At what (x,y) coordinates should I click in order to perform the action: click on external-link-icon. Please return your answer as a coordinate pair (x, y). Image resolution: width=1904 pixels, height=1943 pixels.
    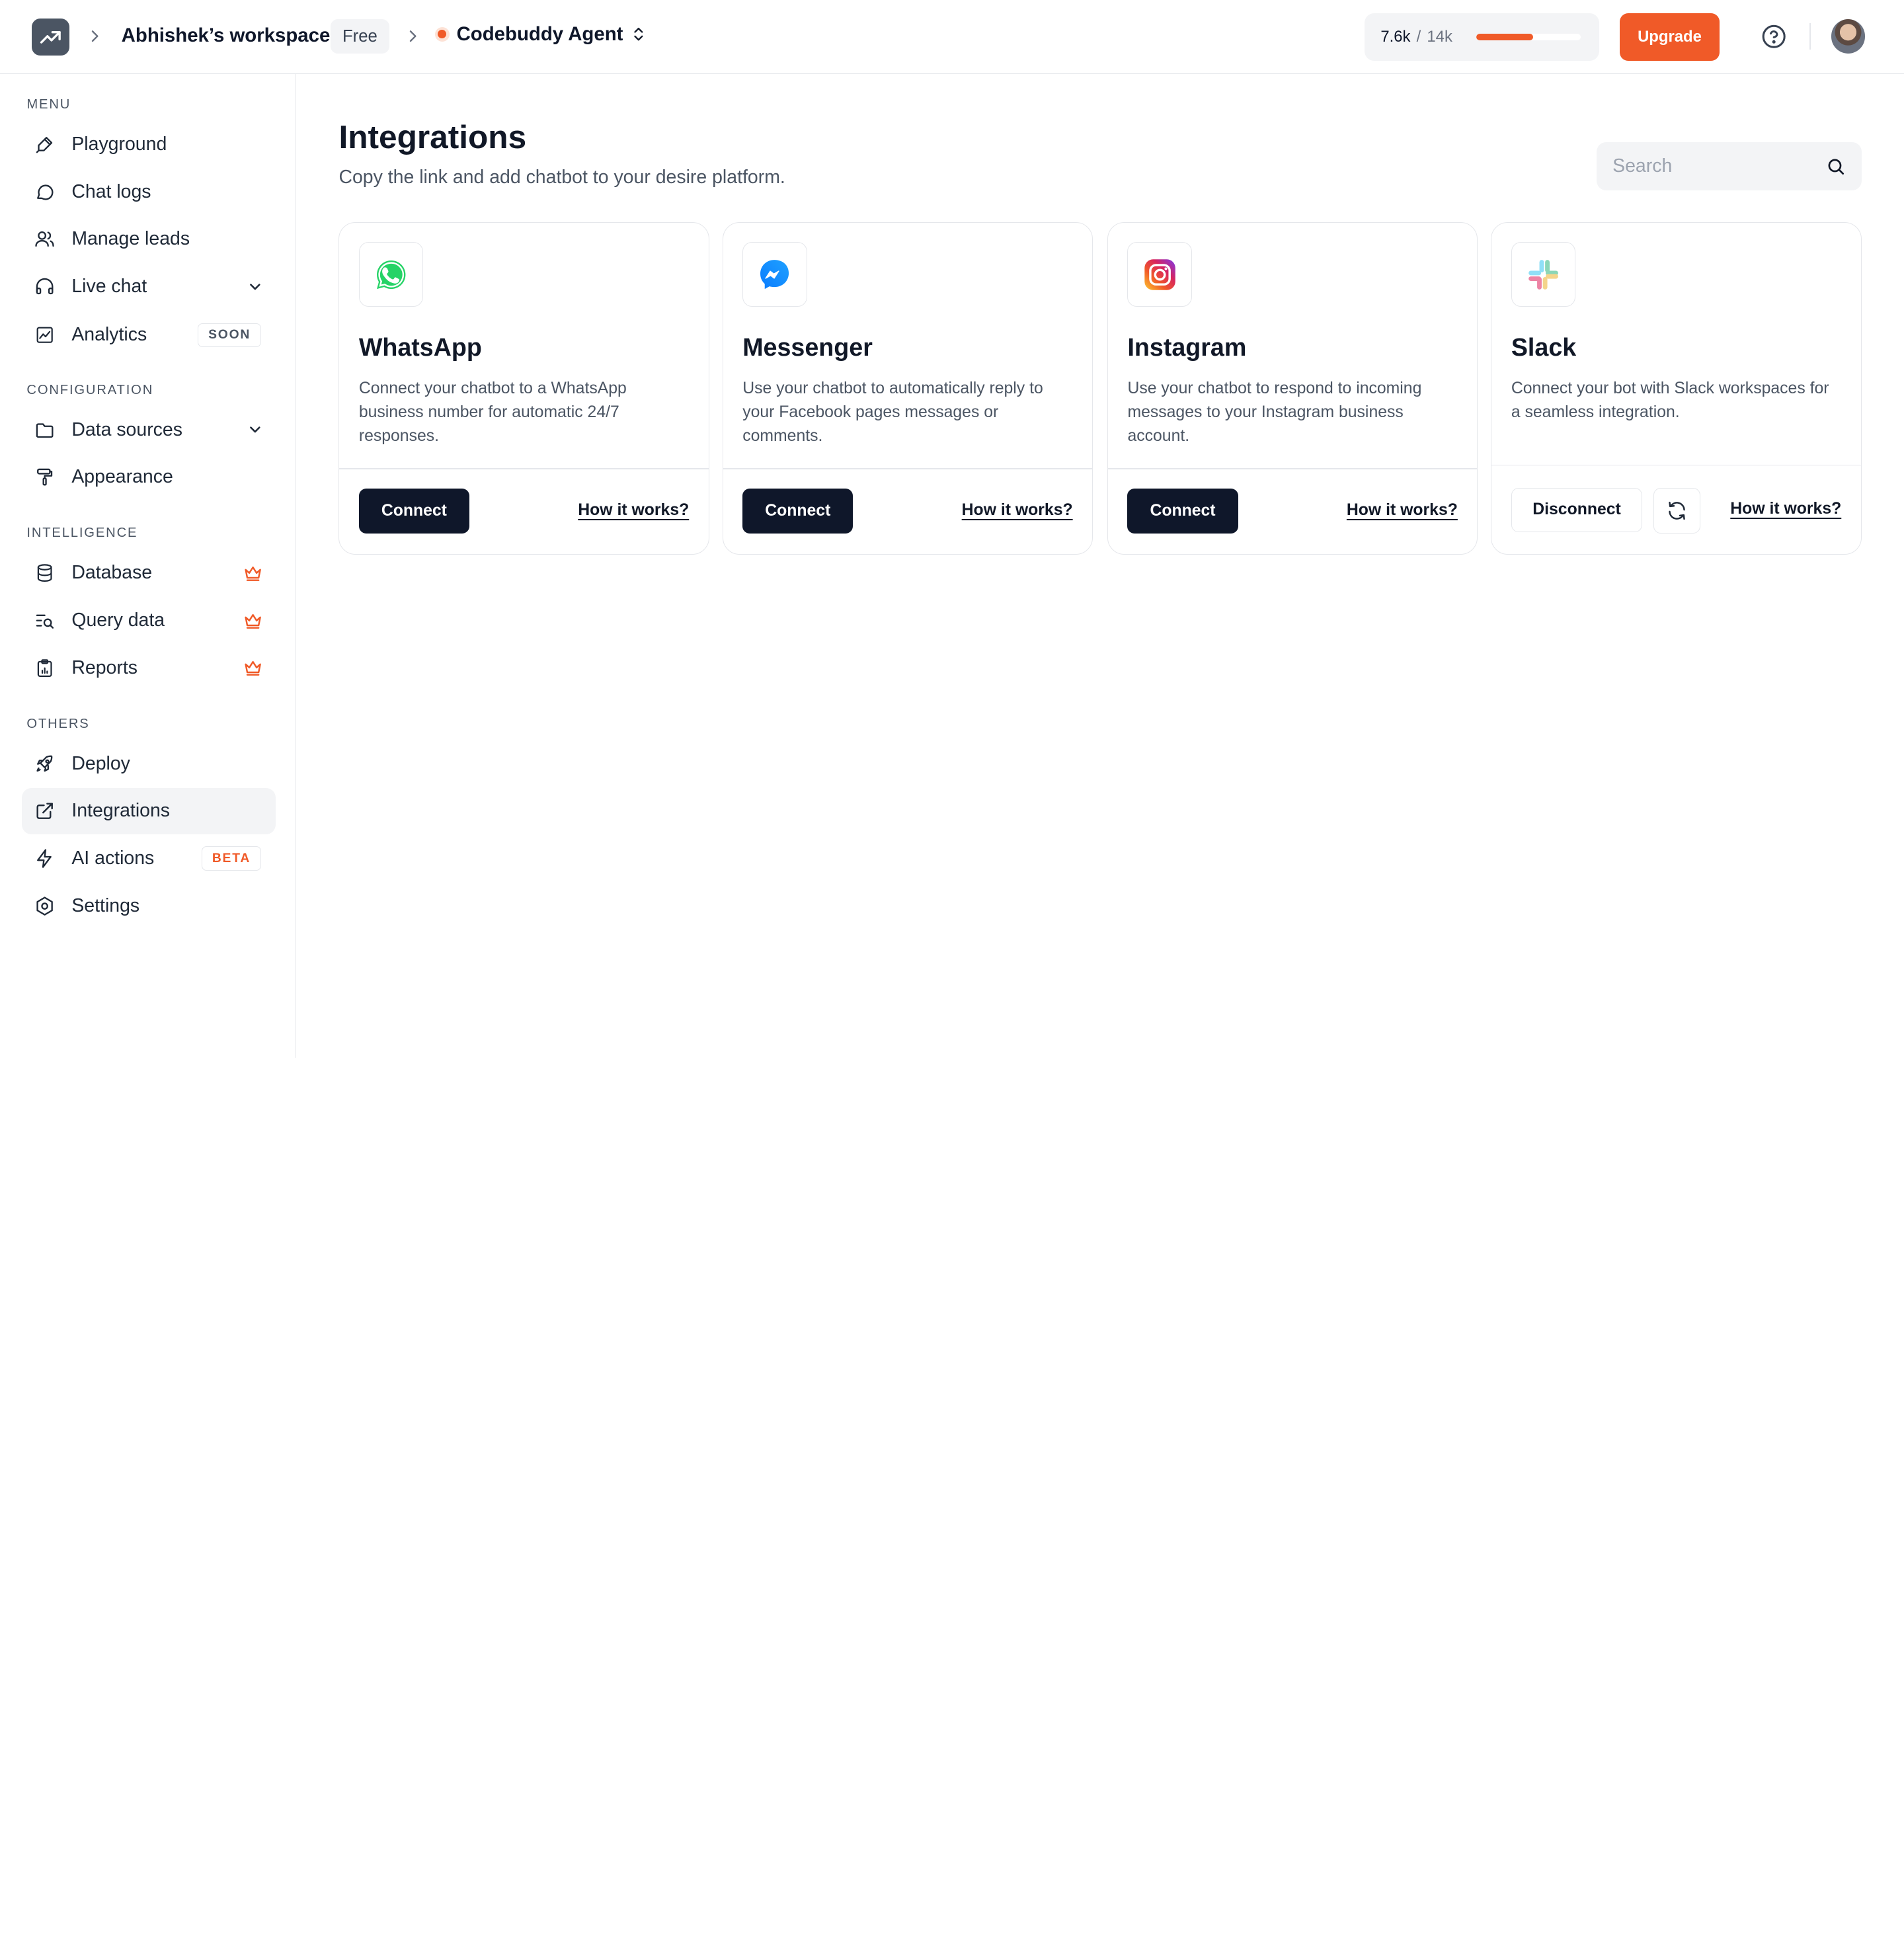
    Looking at the image, I should click on (45, 811).